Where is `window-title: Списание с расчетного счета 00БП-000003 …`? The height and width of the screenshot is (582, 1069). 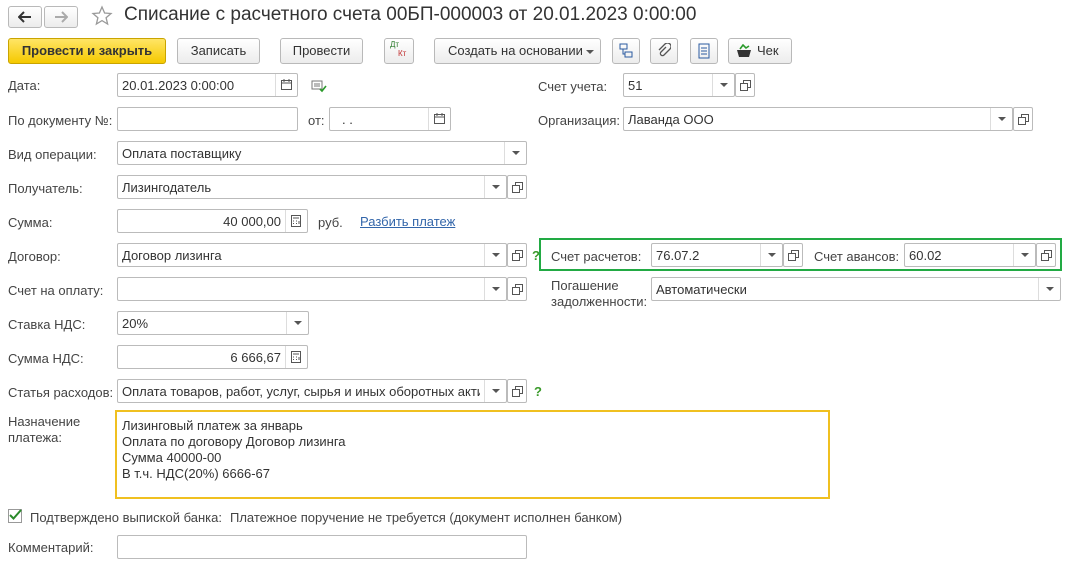 window-title: Списание с расчетного счета 00БП-000003 … is located at coordinates (410, 14).